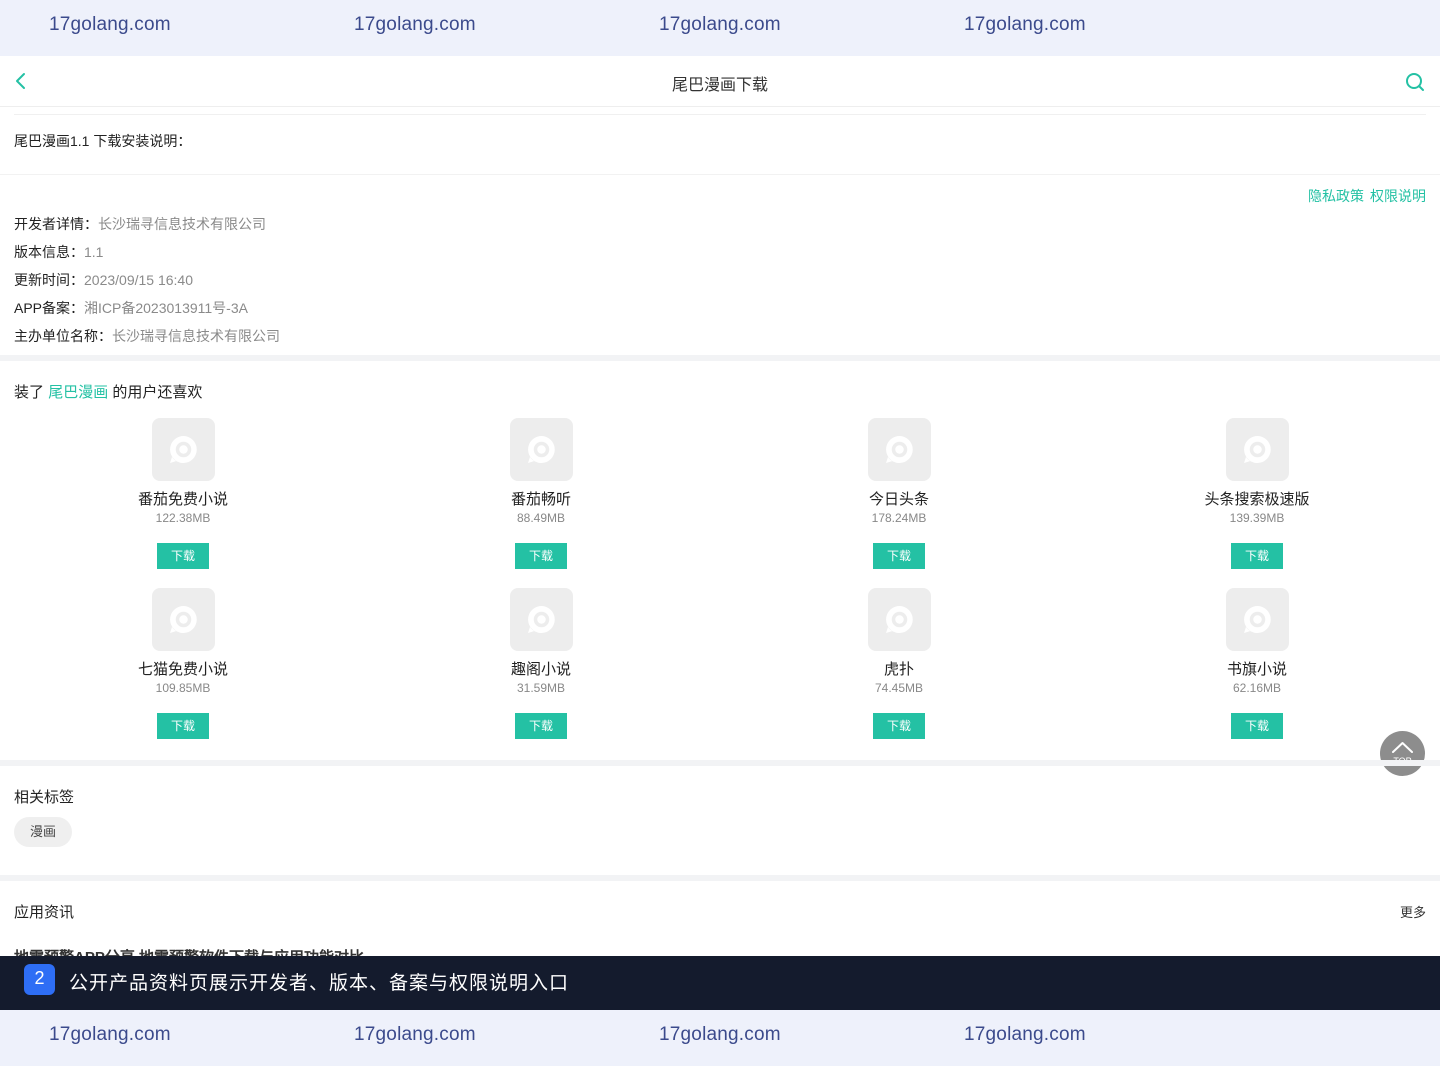  What do you see at coordinates (166, 308) in the screenshot?
I see `info-value: 湘ICP备2023013911号-3A` at bounding box center [166, 308].